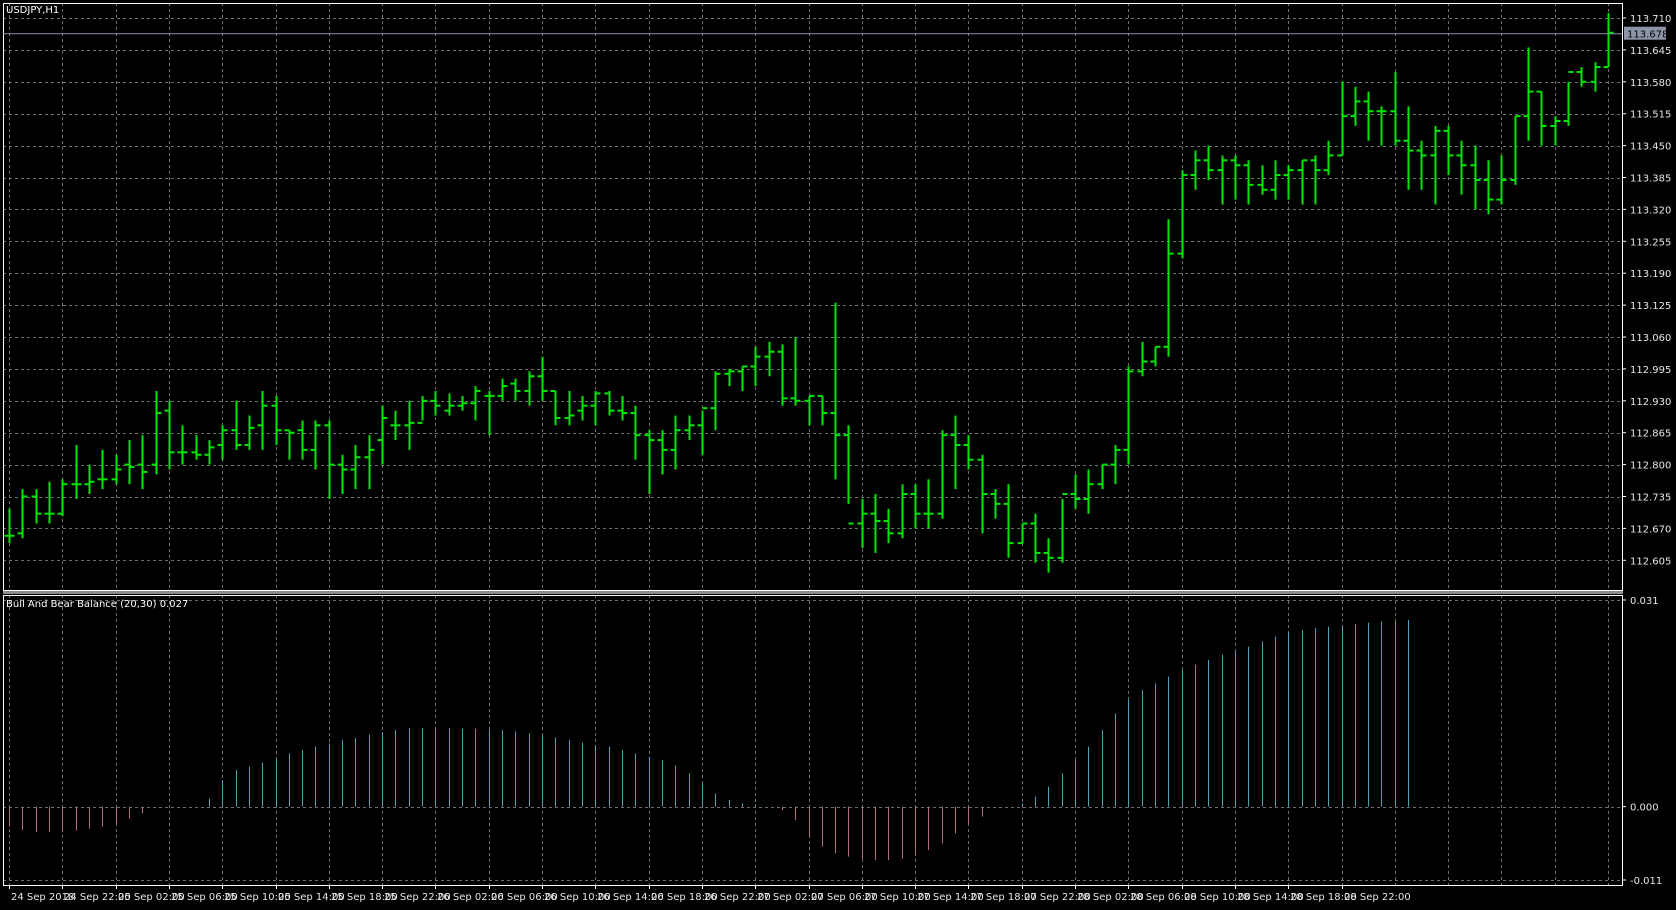  I want to click on price-tick-label: 113.125, so click(1650, 306).